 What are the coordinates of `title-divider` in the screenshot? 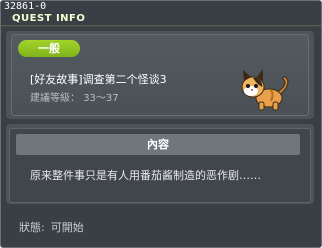 It's located at (161, 26).